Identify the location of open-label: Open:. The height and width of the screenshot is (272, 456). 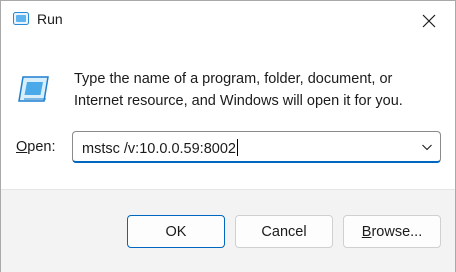
(36, 147).